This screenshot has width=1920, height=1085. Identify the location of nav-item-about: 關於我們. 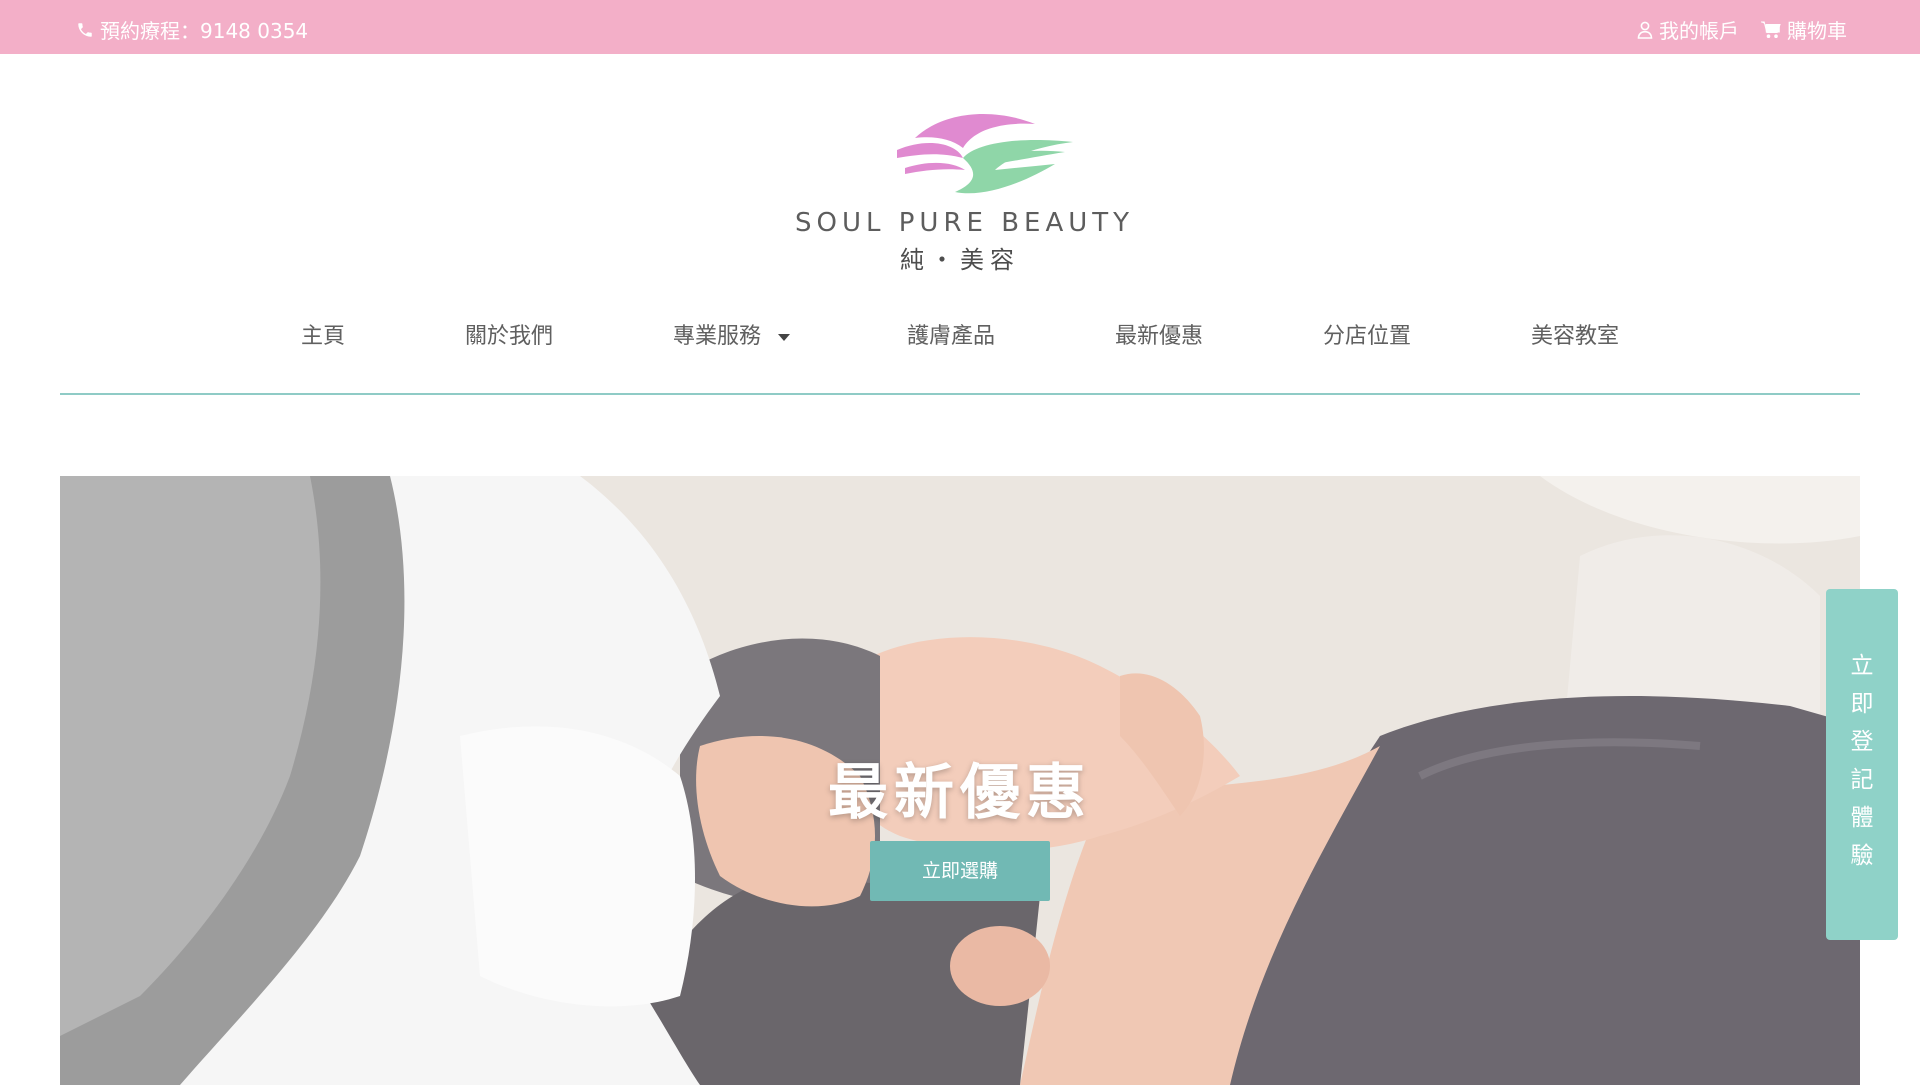
(509, 334).